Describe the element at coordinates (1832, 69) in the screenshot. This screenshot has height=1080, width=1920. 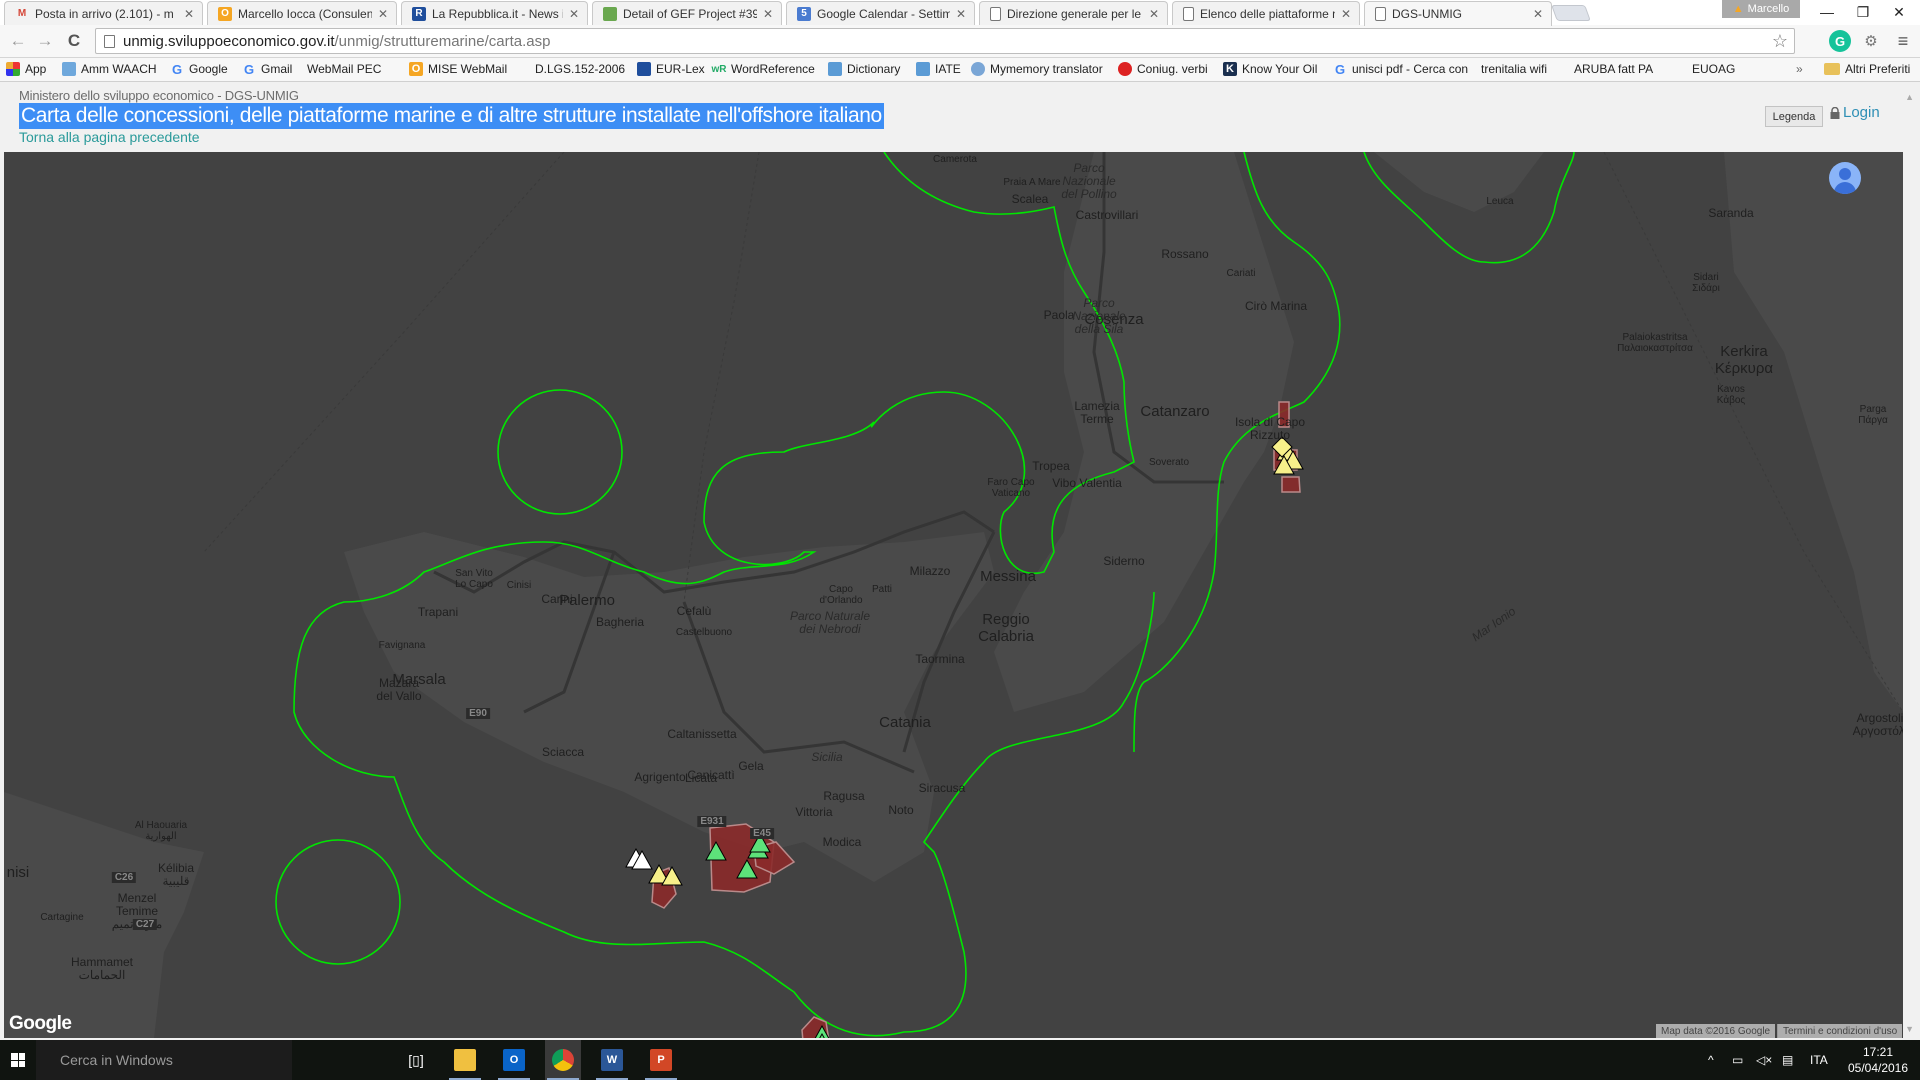
I see `folder-icon` at that location.